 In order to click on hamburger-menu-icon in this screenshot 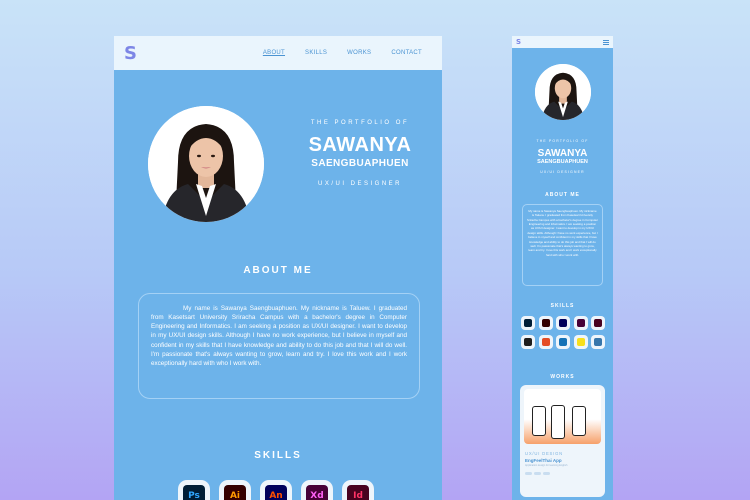, I will do `click(606, 42)`.